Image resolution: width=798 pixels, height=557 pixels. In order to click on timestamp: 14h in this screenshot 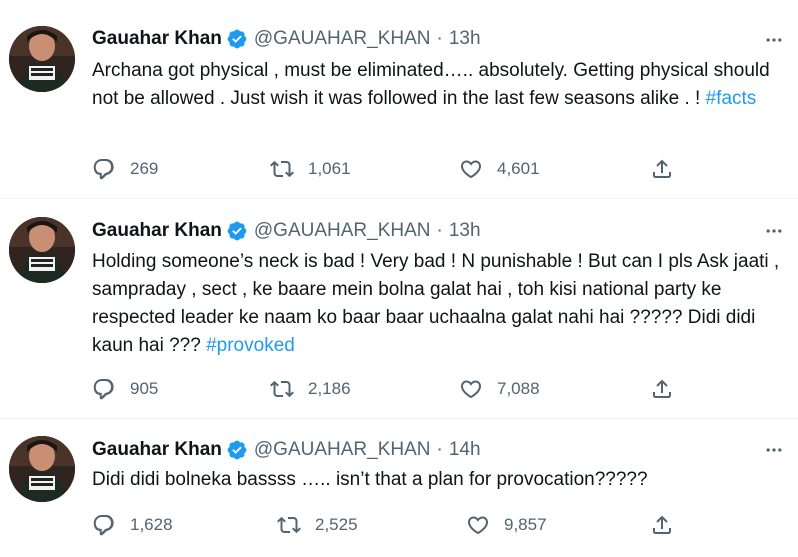, I will do `click(465, 450)`.